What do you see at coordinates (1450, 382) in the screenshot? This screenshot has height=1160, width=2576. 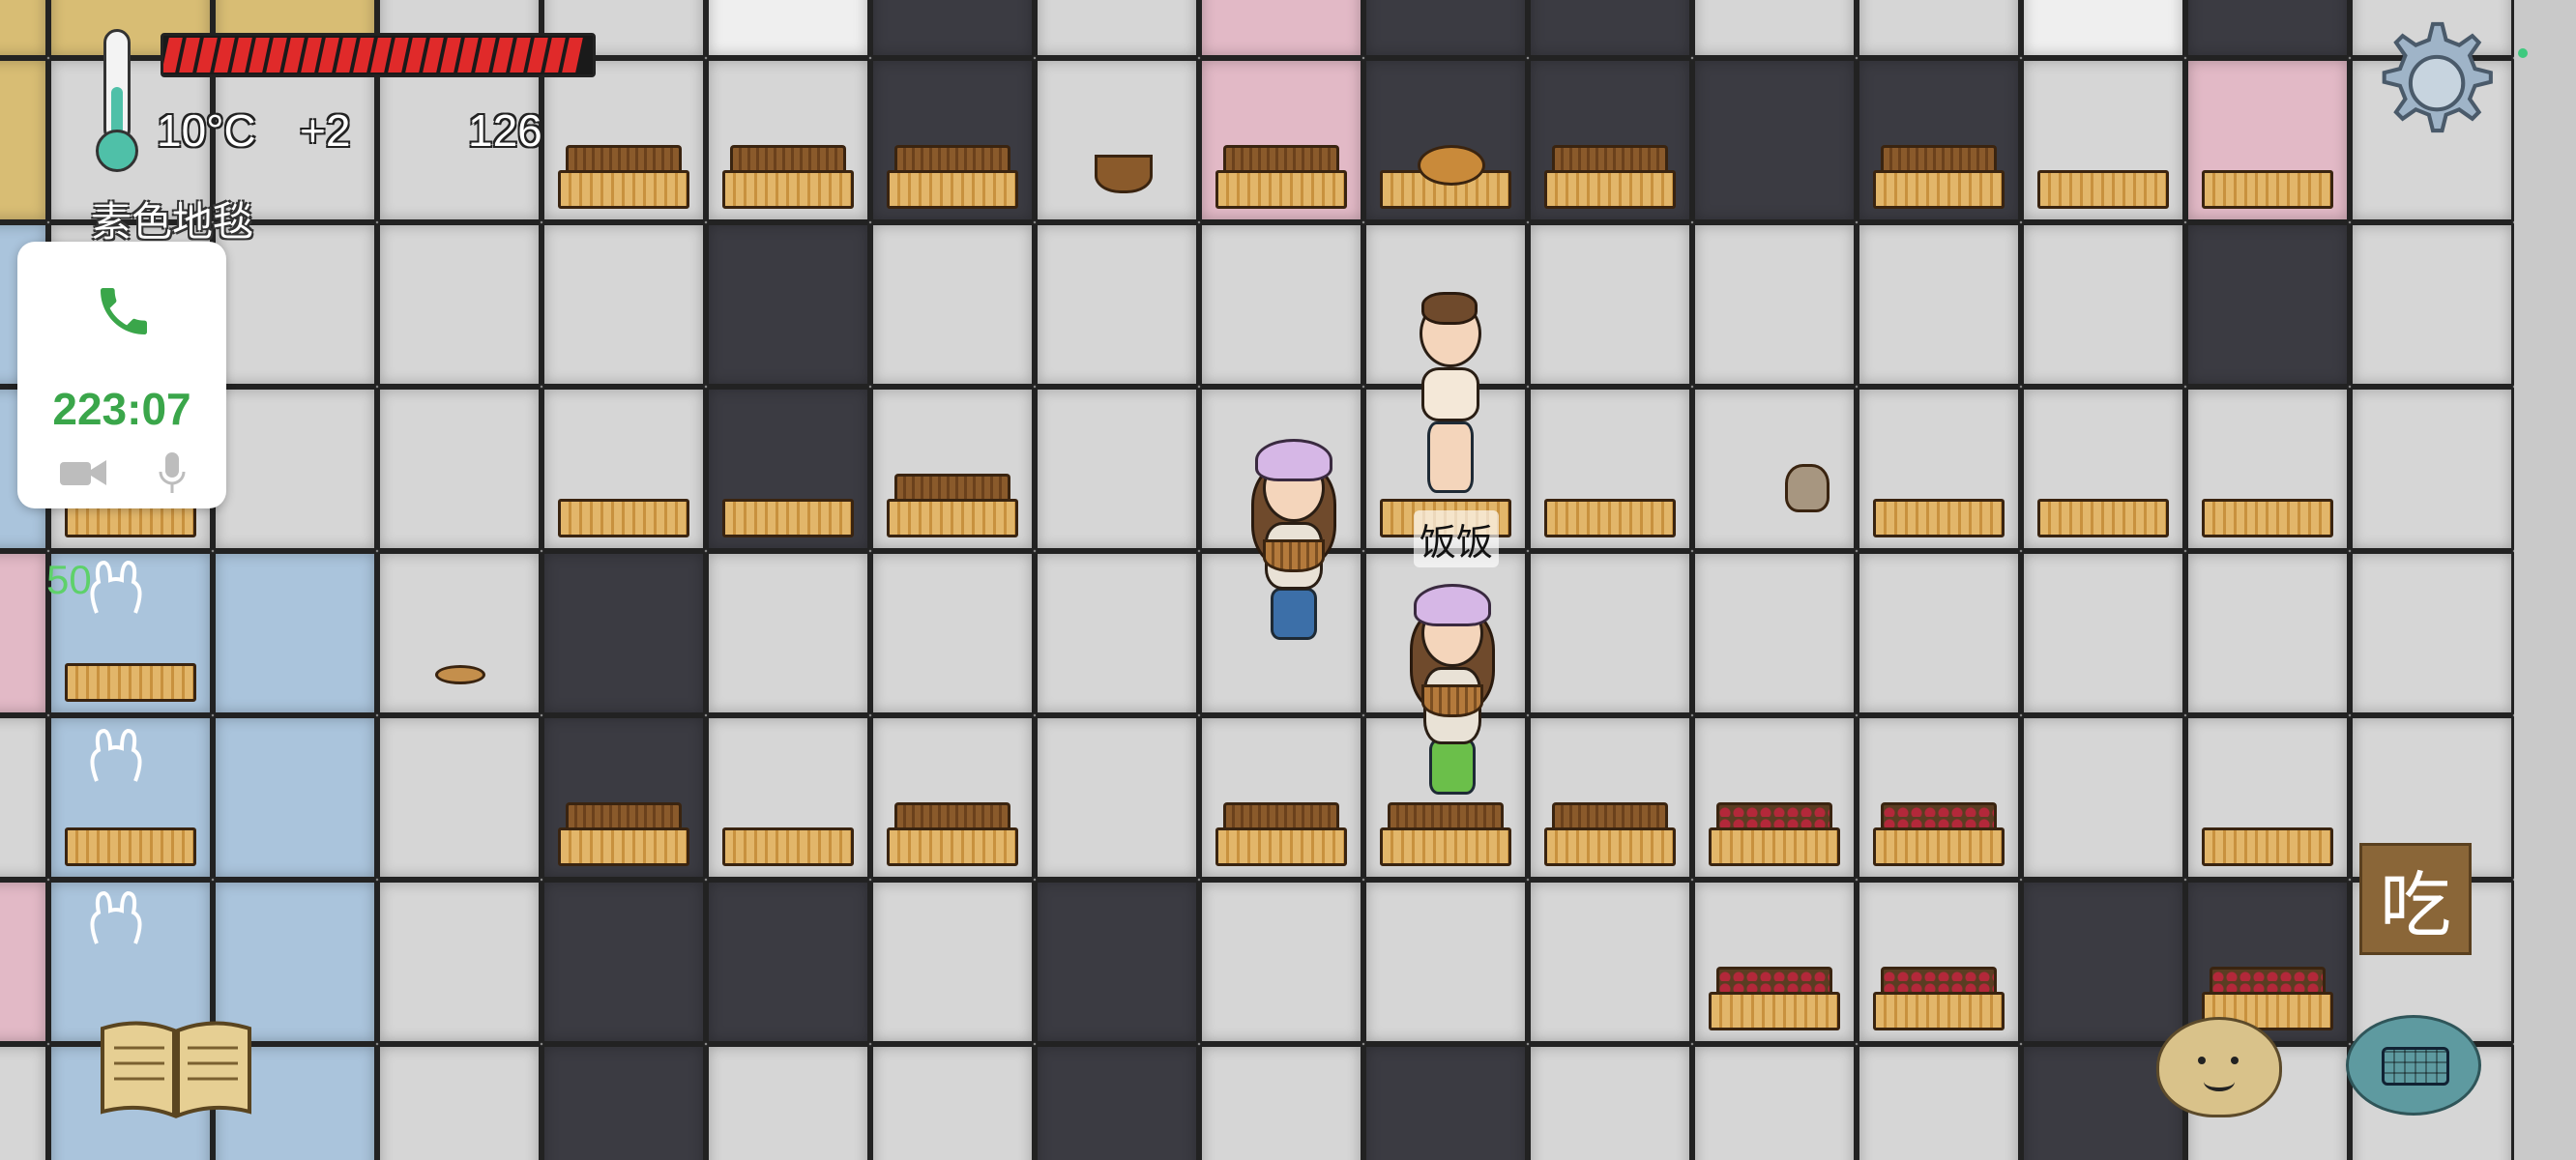 I see `baby-character` at bounding box center [1450, 382].